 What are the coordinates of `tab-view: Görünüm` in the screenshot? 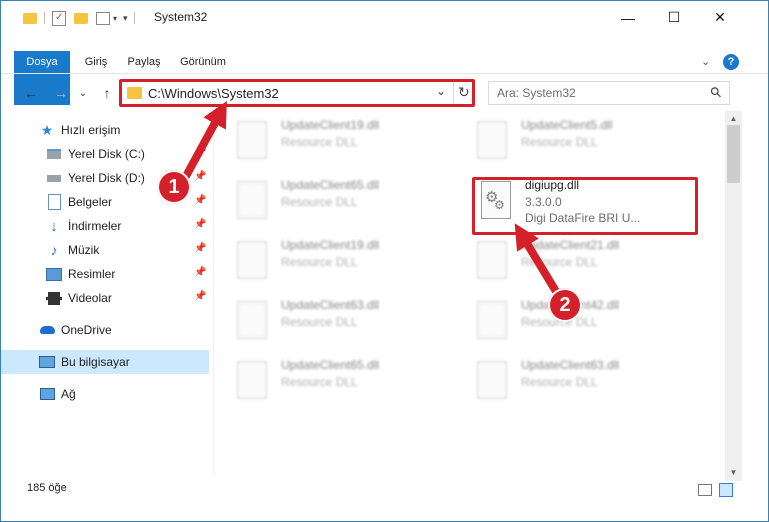 It's located at (203, 62).